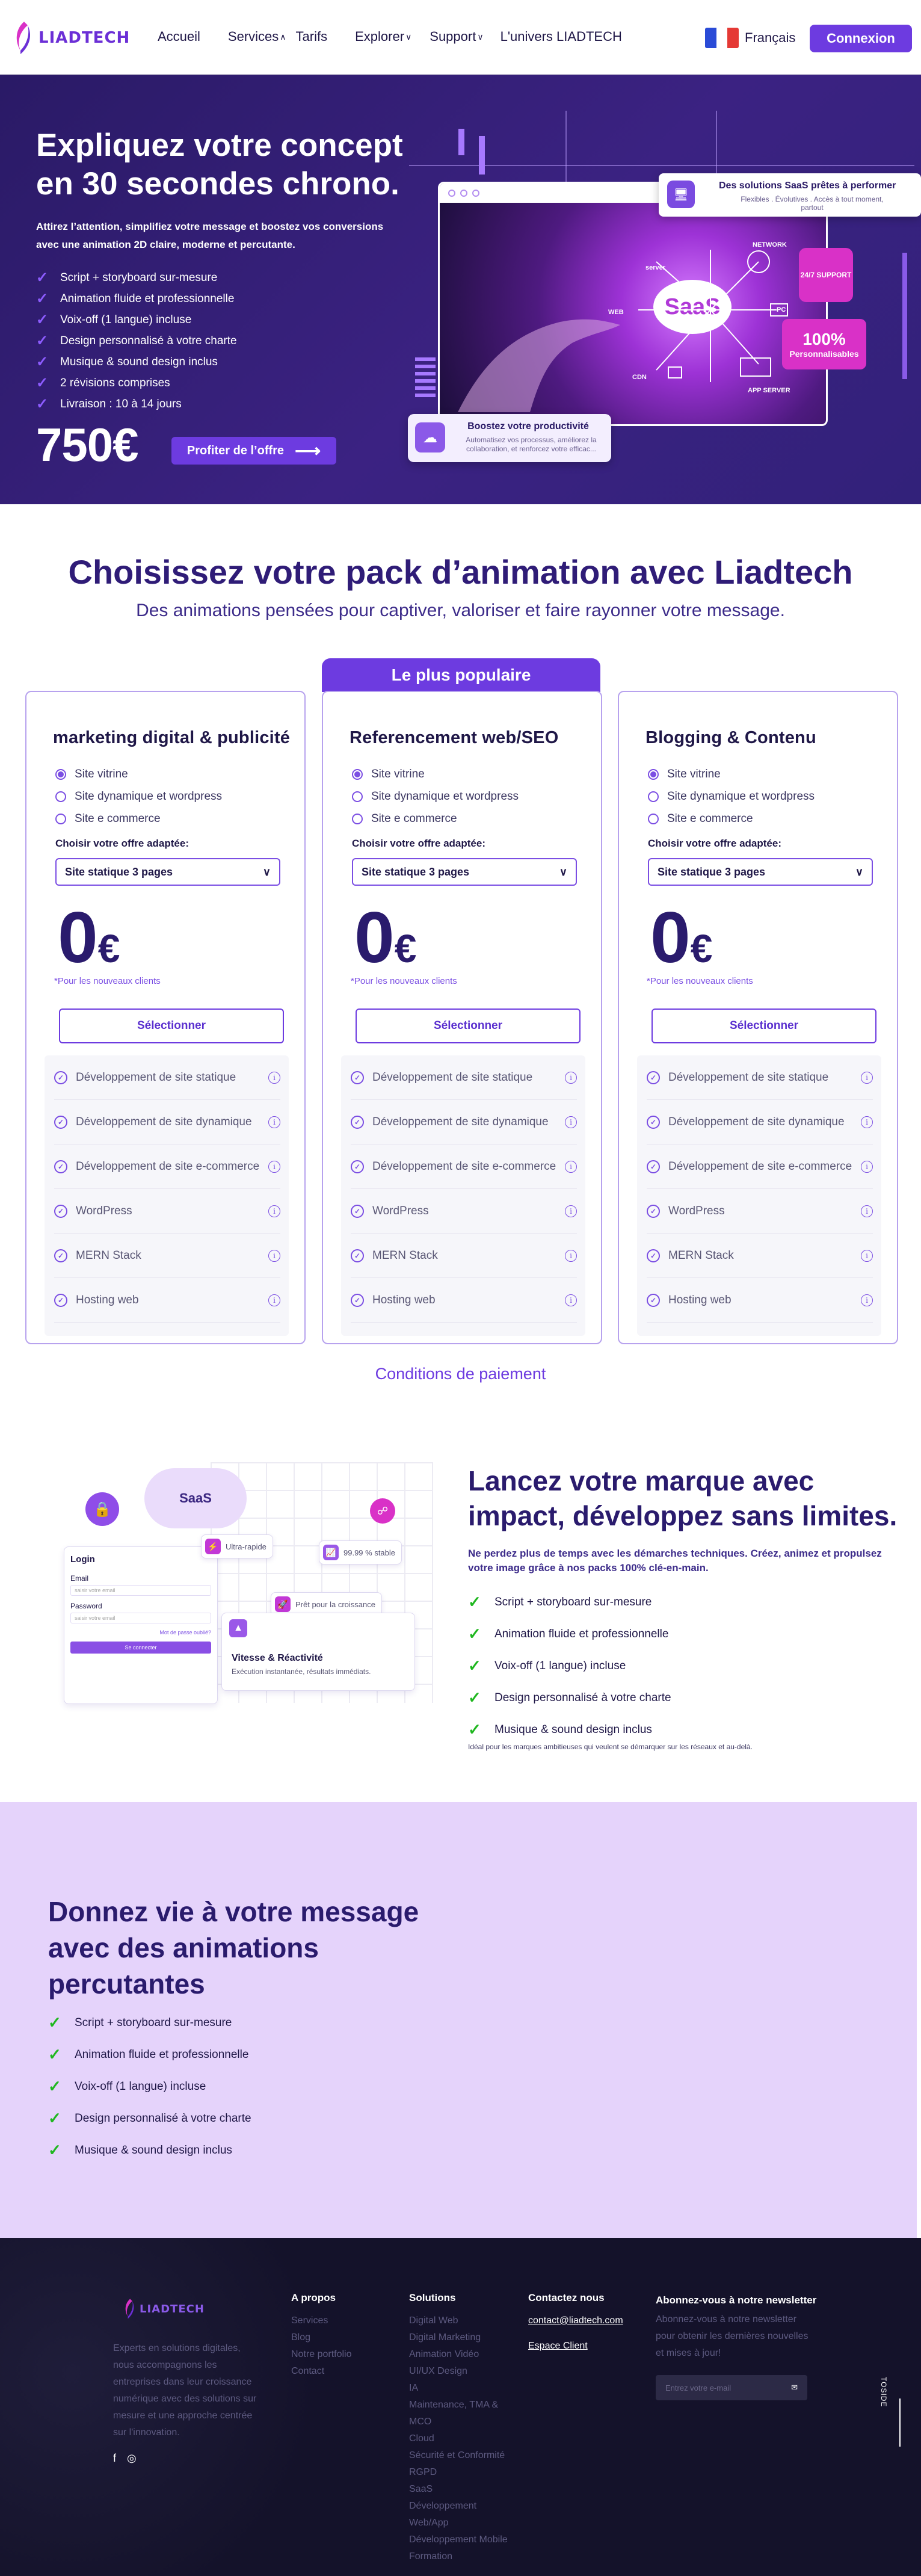 The width and height of the screenshot is (921, 2576). I want to click on feature-left: ✓ Développement de site statique, so click(441, 1077).